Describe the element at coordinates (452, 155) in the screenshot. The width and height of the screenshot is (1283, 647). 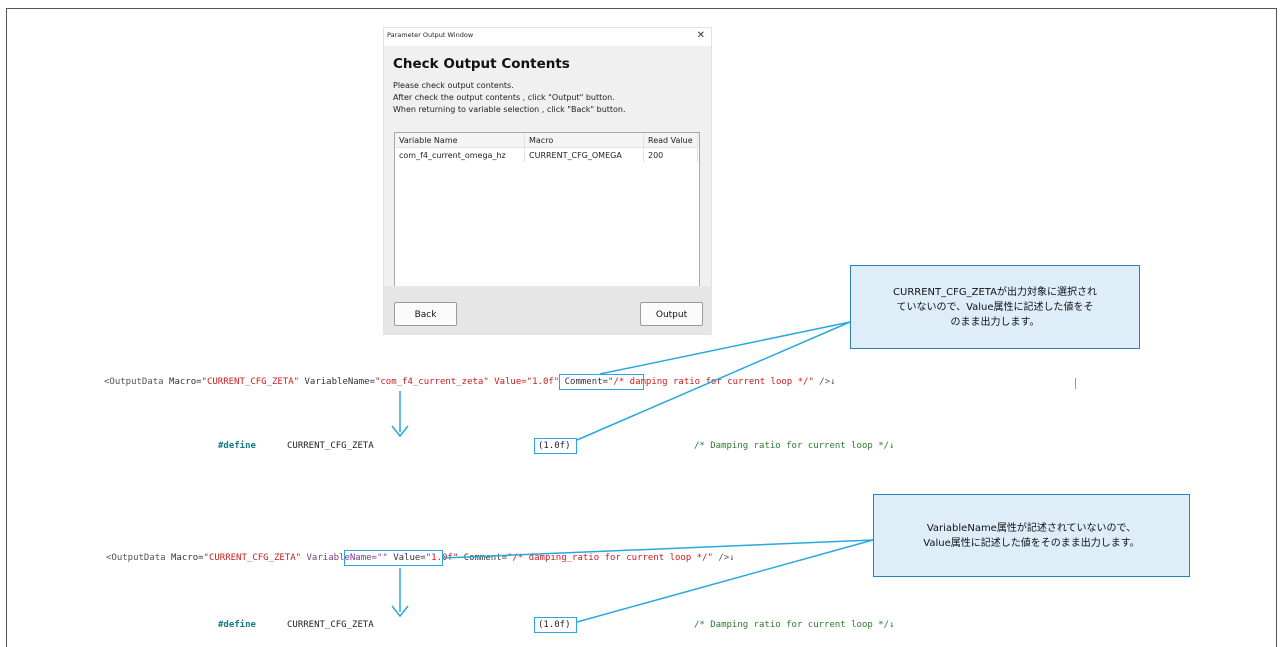
I see `cell-variable-name: com_f4_current_omega_hz` at that location.